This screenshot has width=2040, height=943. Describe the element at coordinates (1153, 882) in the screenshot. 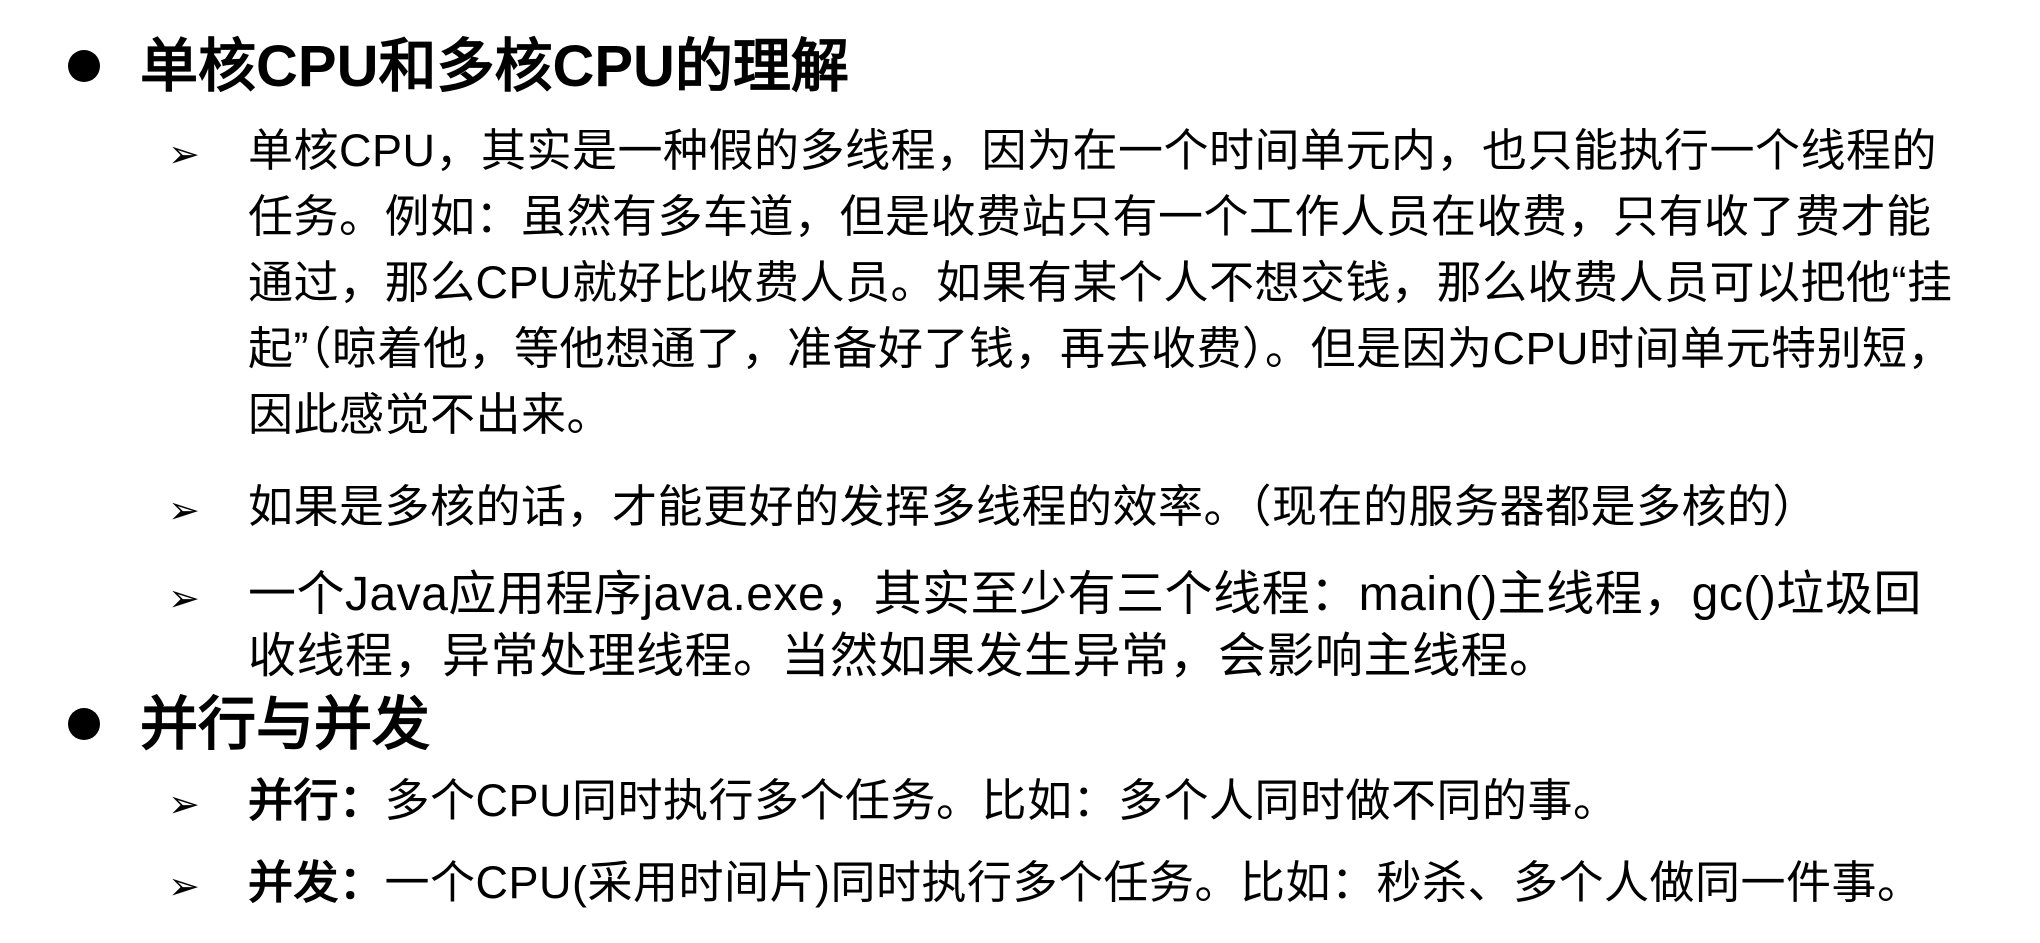

I see `definition-text: 一个CPU(采用时间片)同时执行多个任务。比如：秒杀、多个人做同一件事。` at that location.